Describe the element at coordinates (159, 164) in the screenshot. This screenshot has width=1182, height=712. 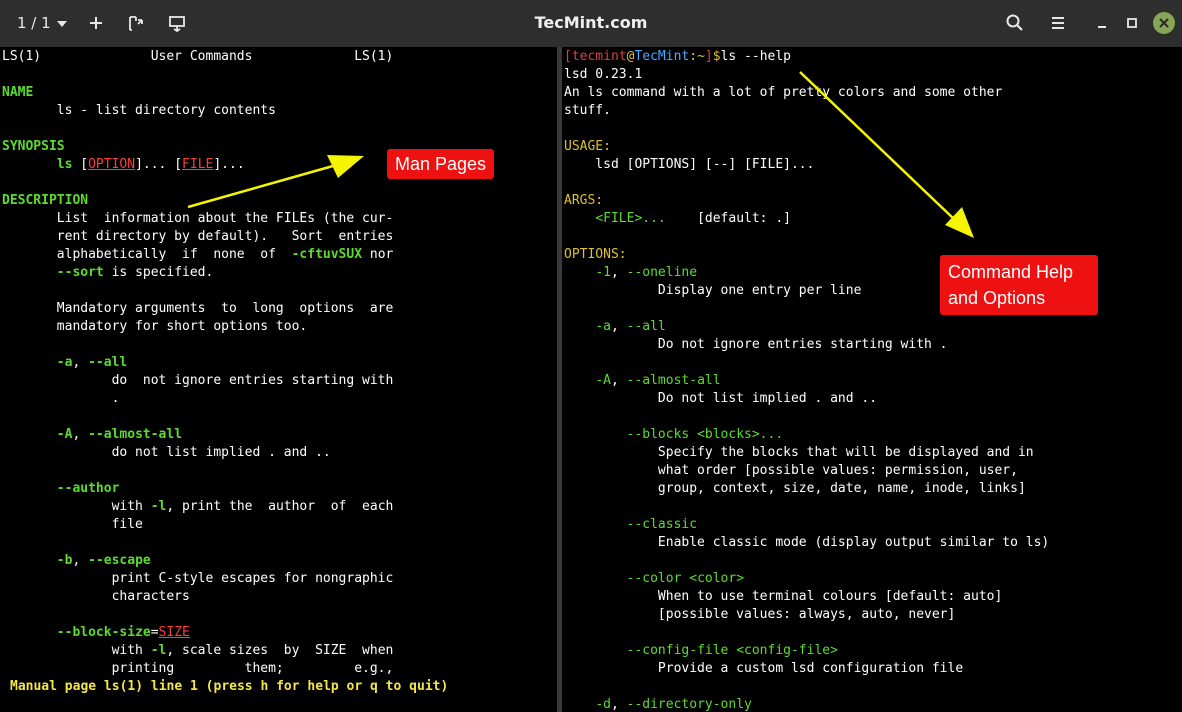
I see `terminal-text: ]... [` at that location.